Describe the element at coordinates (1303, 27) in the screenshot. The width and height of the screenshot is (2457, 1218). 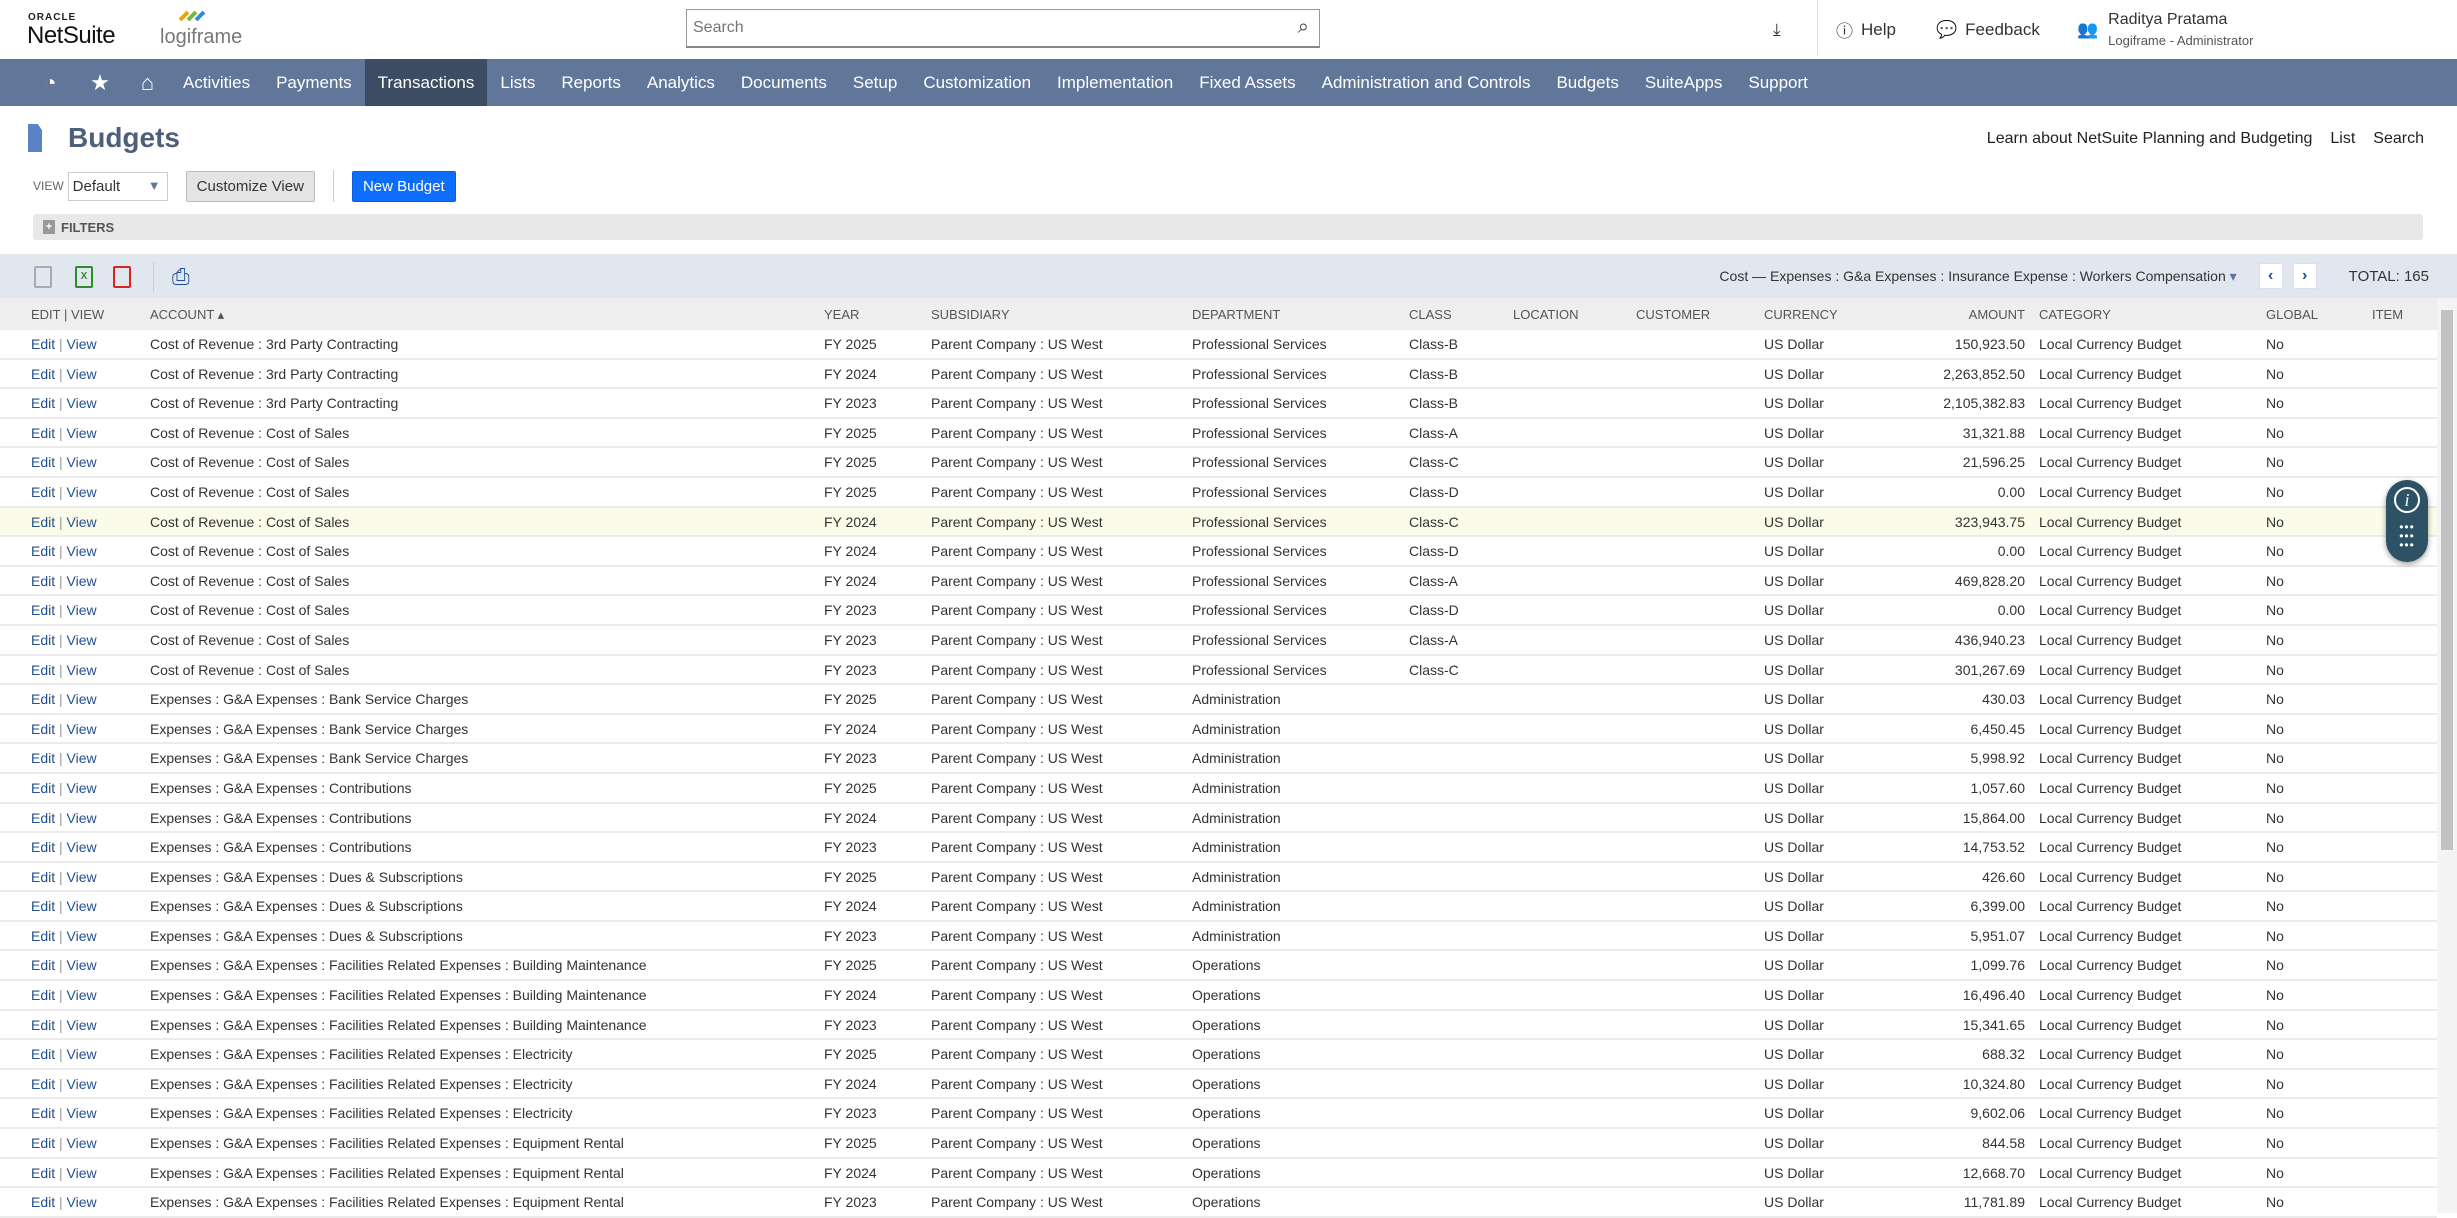
I see `search-icon: ⌕` at that location.